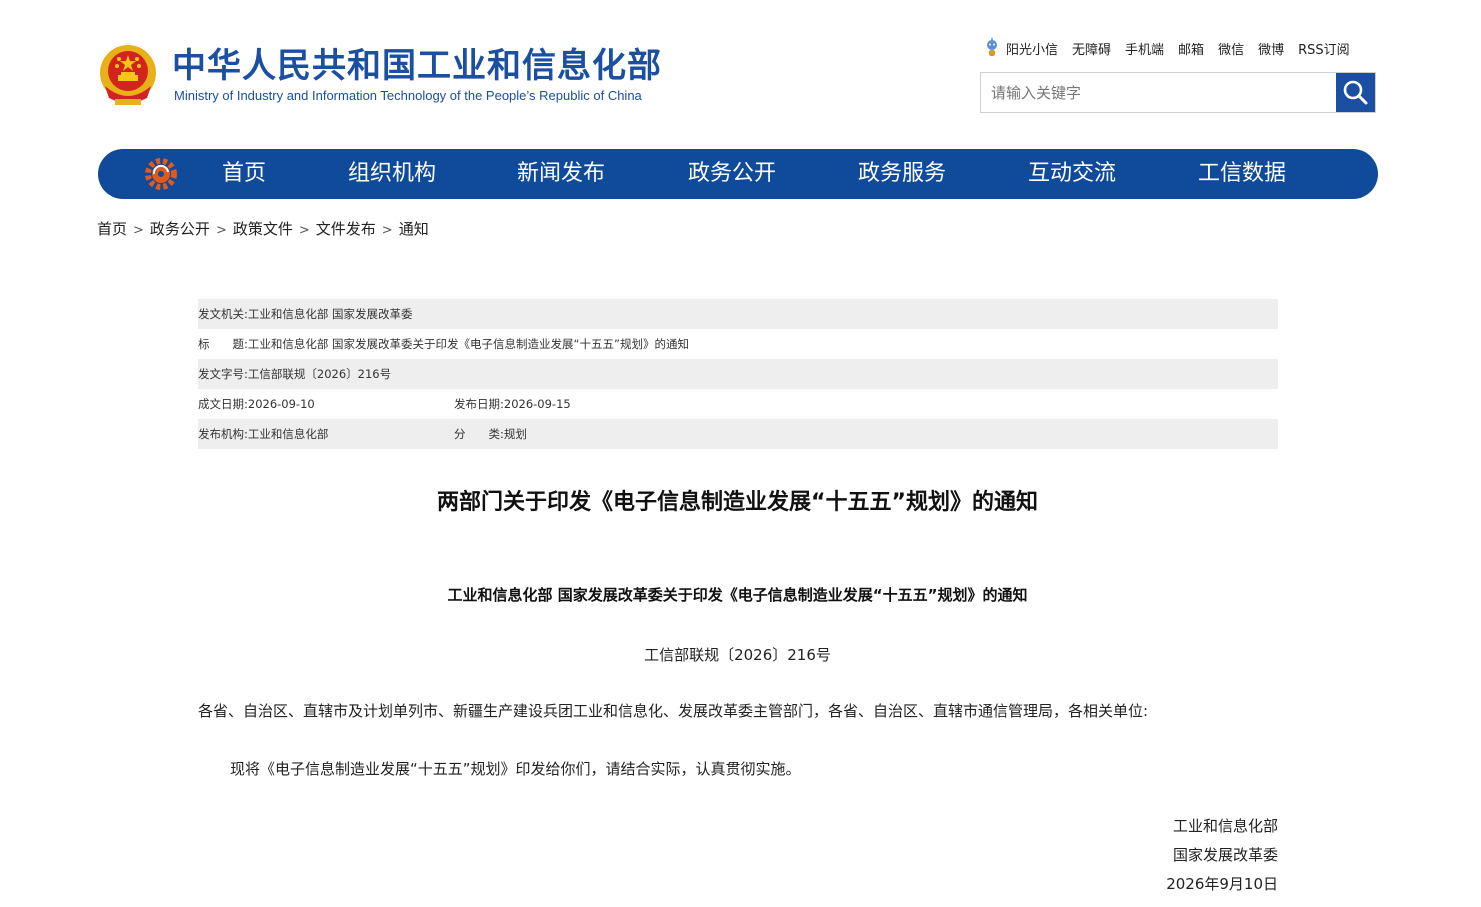 This screenshot has width=1481, height=907. What do you see at coordinates (180, 229) in the screenshot?
I see `breadcrumb-government-affairs: 政务公开` at bounding box center [180, 229].